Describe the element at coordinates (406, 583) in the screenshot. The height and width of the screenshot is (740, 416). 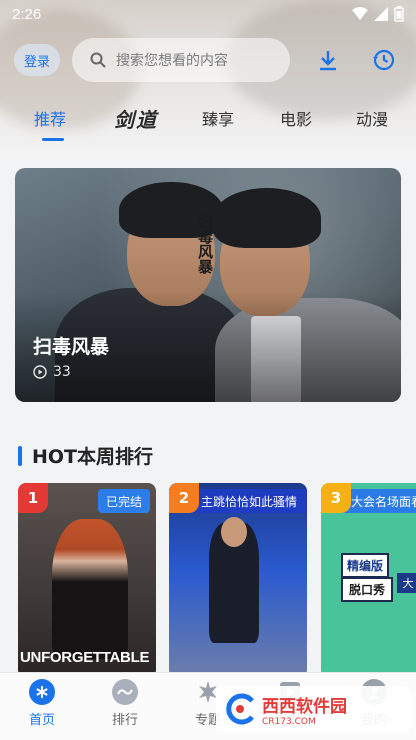
I see `card-badge: 大` at that location.